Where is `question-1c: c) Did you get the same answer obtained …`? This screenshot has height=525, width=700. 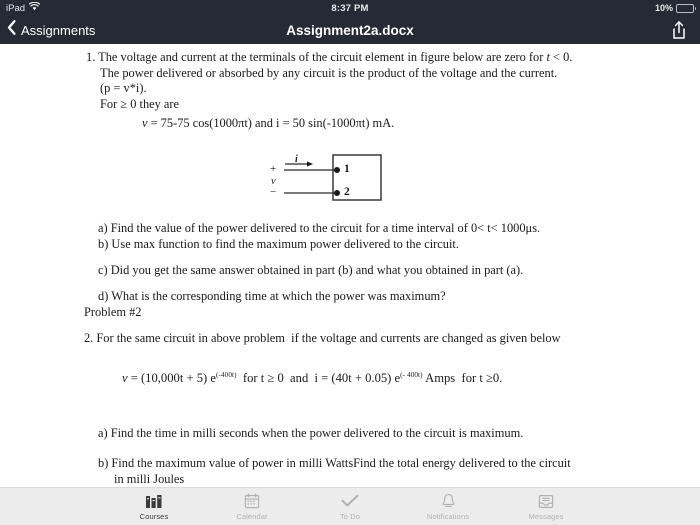 question-1c: c) Did you get the same answer obtained … is located at coordinates (311, 270).